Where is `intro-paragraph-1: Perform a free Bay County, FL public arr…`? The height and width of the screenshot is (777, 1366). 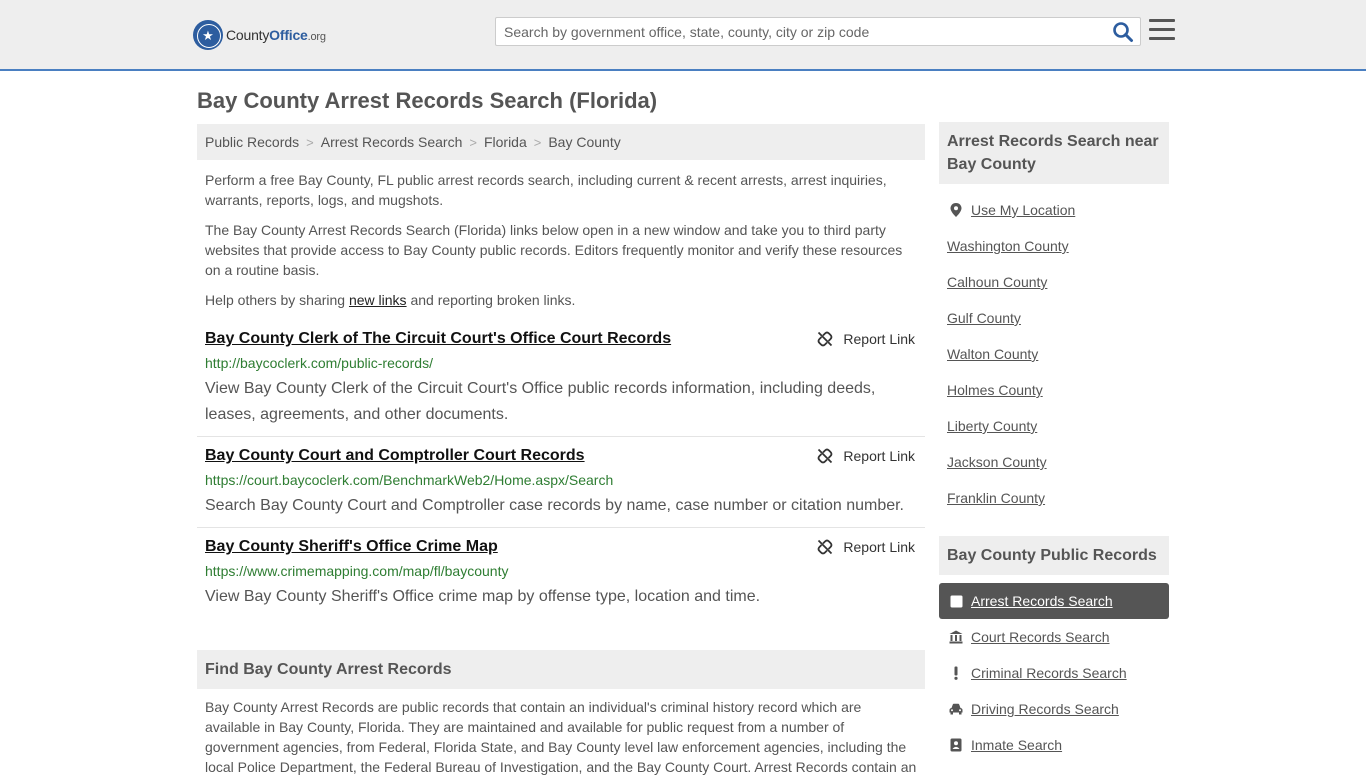 intro-paragraph-1: Perform a free Bay County, FL public arr… is located at coordinates (546, 190).